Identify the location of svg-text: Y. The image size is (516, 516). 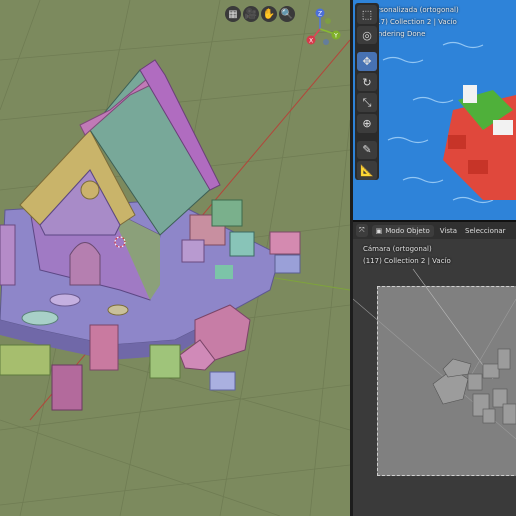
(335, 36).